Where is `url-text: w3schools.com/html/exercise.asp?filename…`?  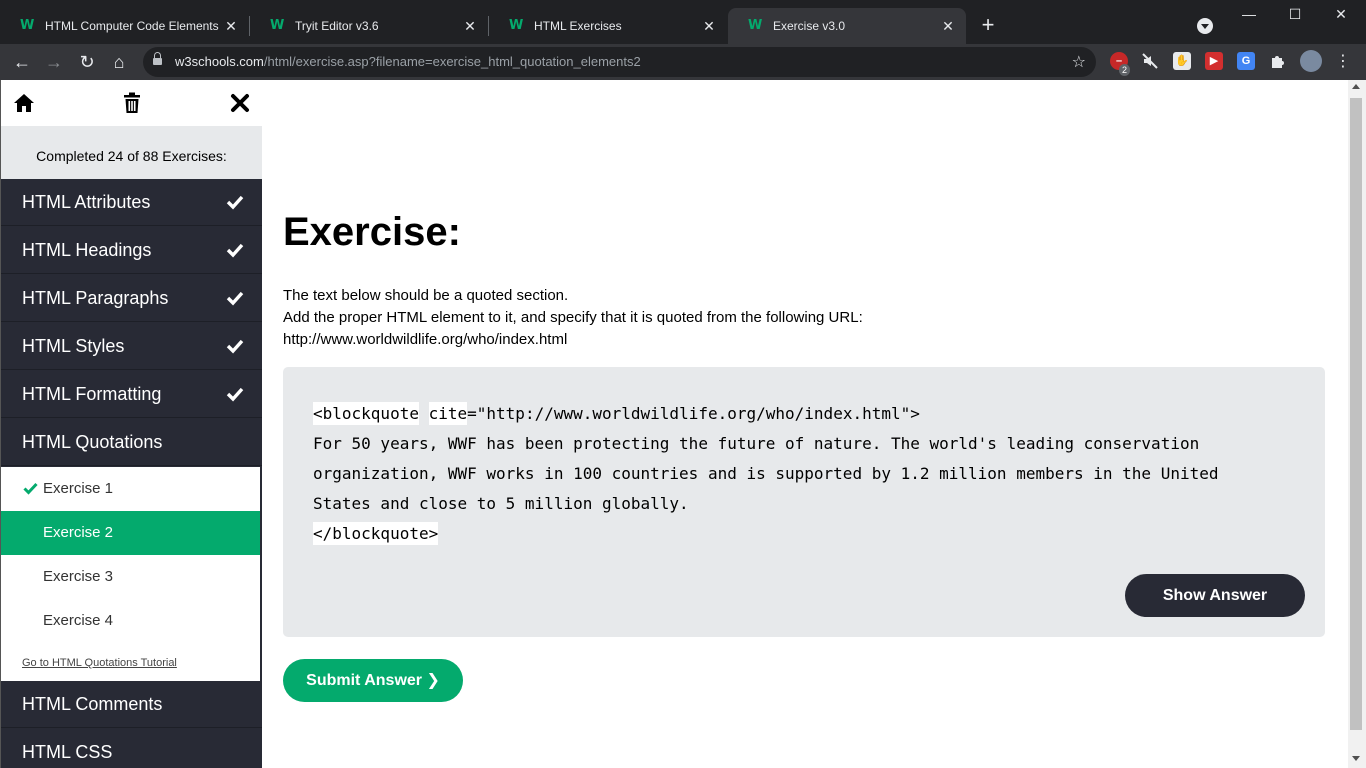
url-text: w3schools.com/html/exercise.asp?filename… is located at coordinates (408, 61).